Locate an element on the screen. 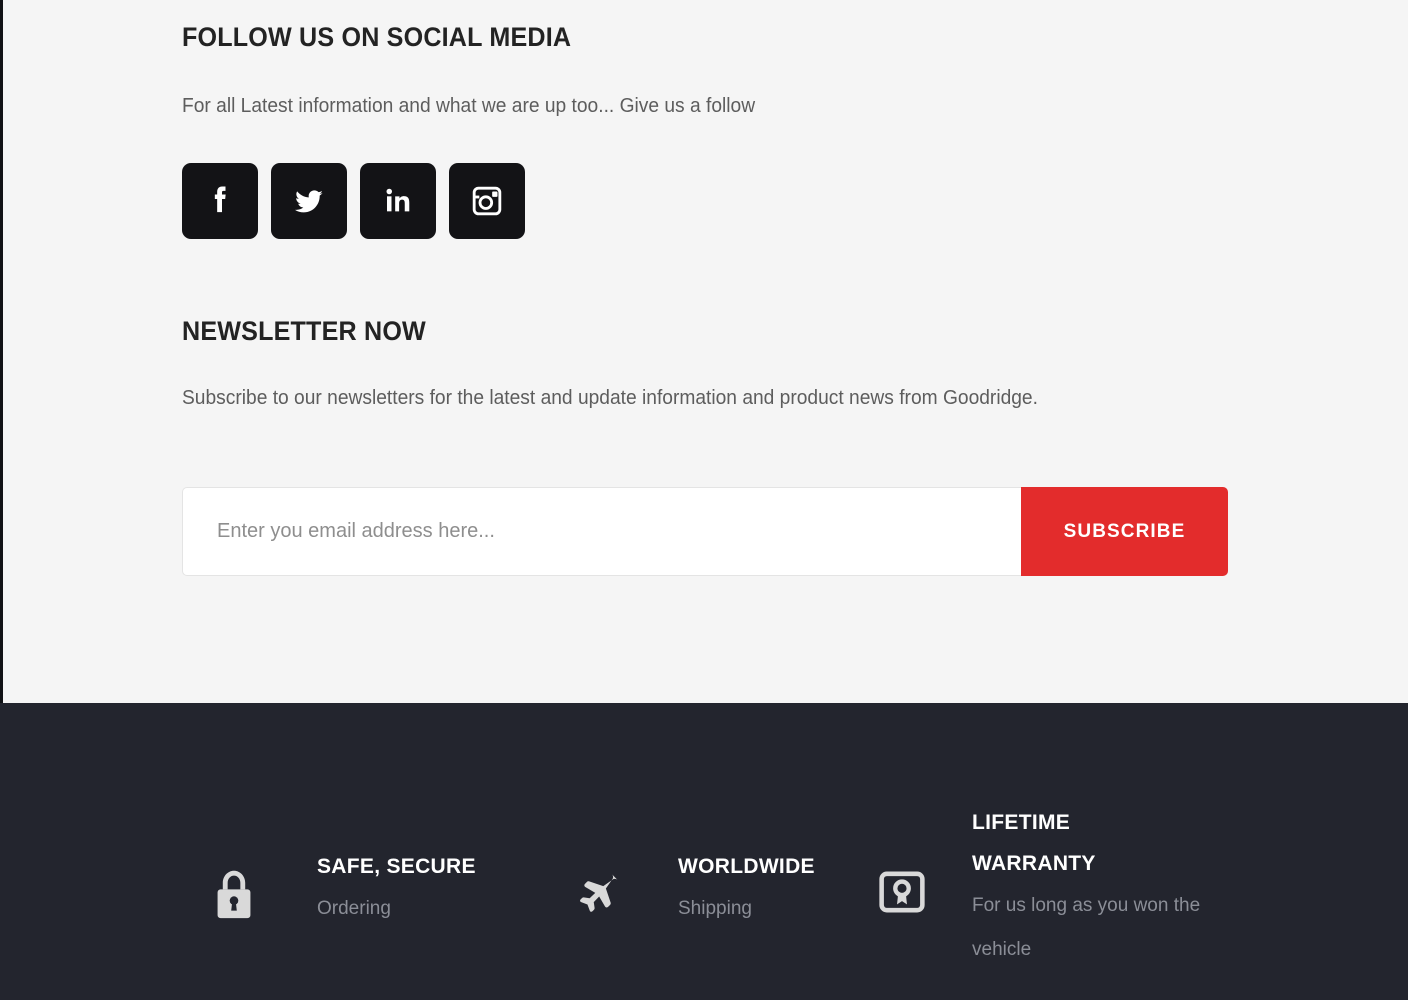 The width and height of the screenshot is (1408, 1000). trust-badge-safe-secure: SAFE, SECURE Ordering is located at coordinates (340, 888).